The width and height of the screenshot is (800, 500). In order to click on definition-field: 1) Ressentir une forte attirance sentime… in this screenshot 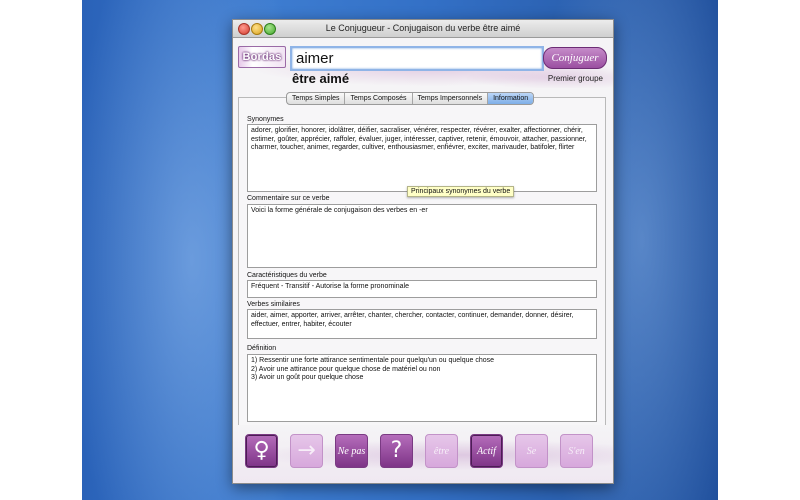, I will do `click(422, 388)`.